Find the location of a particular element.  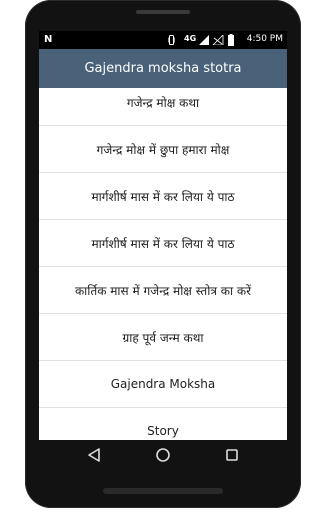

list-item: गजेन्द्र मोक्ष कथा is located at coordinates (163, 107).